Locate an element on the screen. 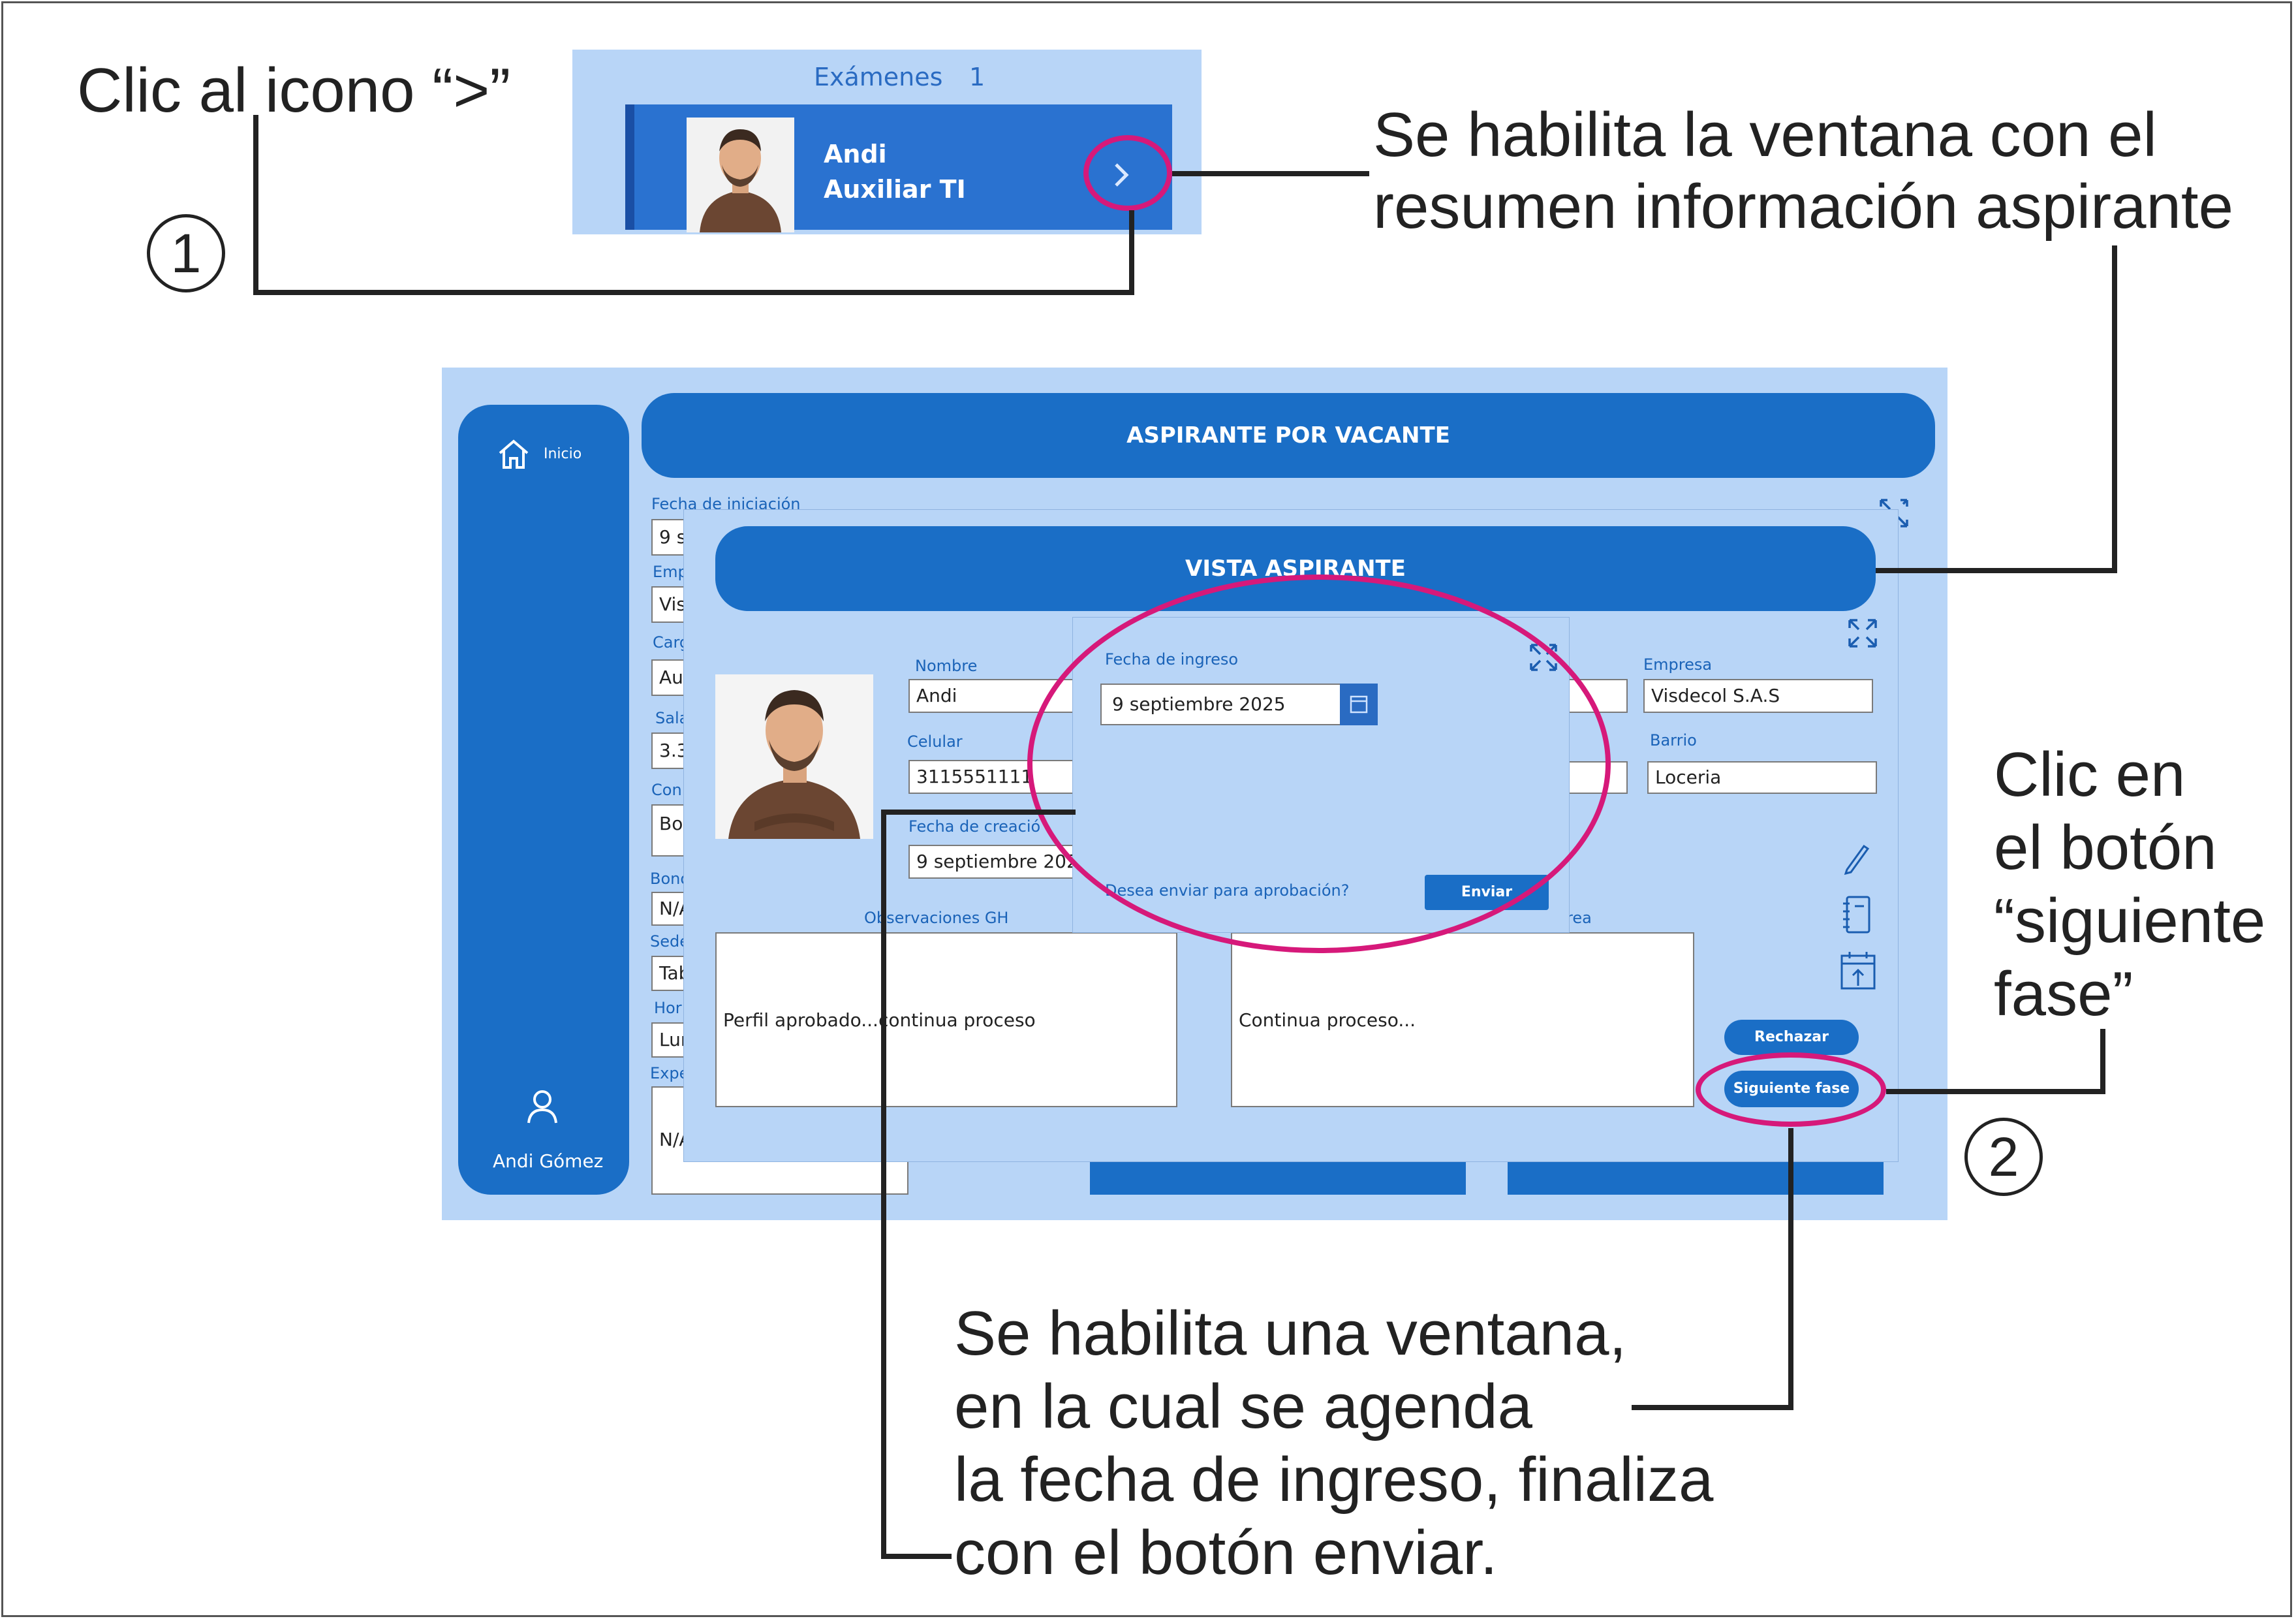 This screenshot has width=2296, height=1621. step2-annotation-line4: fase” is located at coordinates (2063, 994).